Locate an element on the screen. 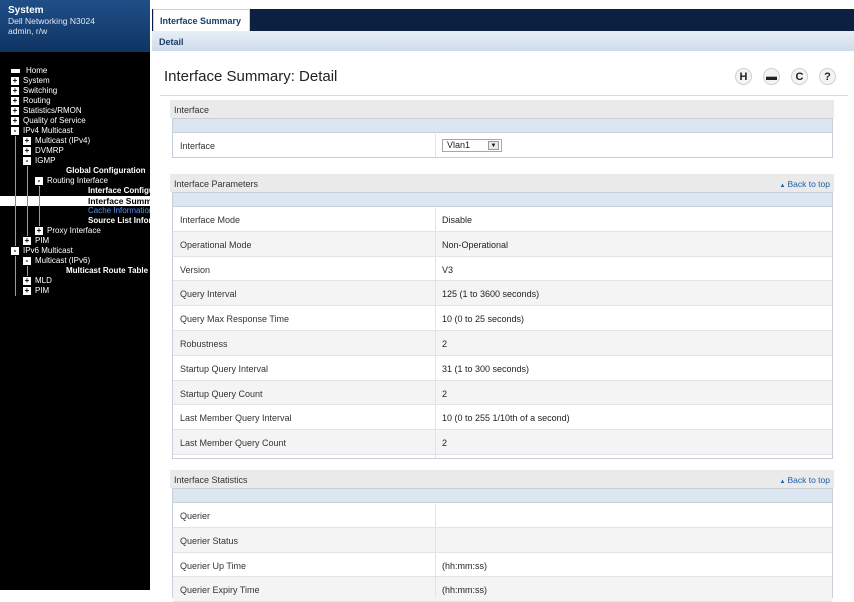 This screenshot has height=602, width=854. sidebar-item-mld: + MLD is located at coordinates (75, 281).